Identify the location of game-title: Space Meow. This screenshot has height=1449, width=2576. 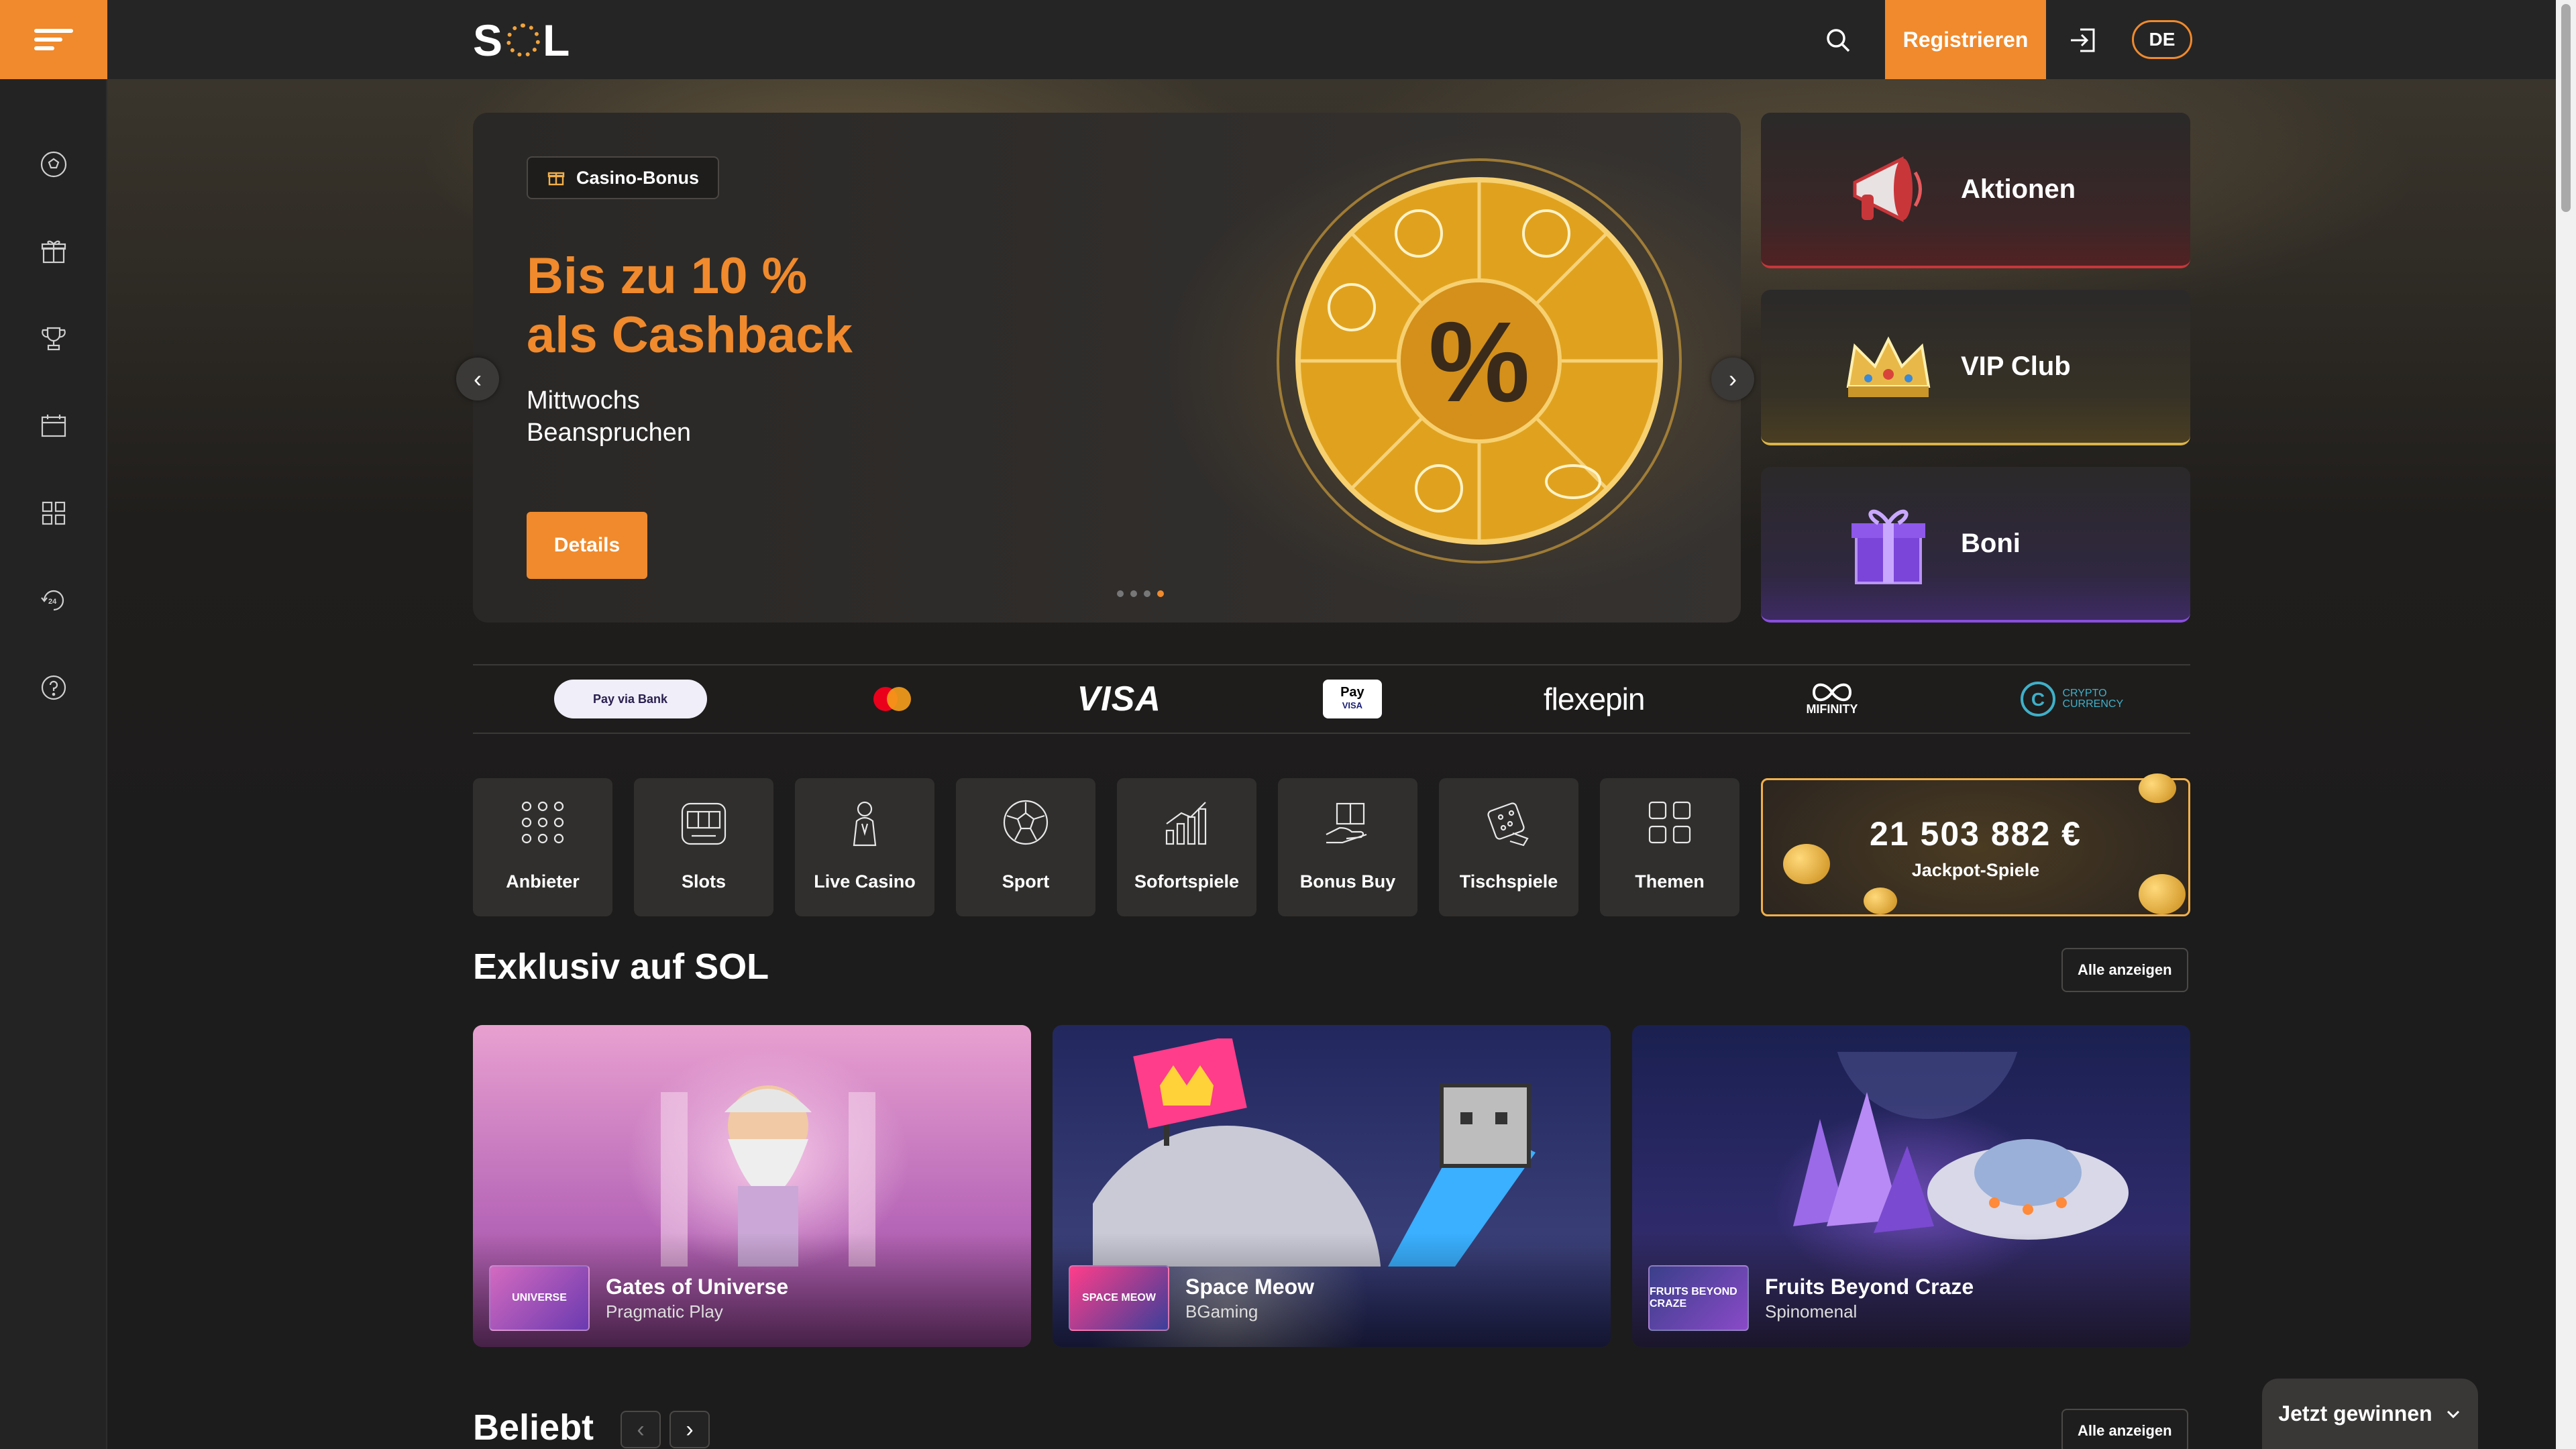
(1250, 1287).